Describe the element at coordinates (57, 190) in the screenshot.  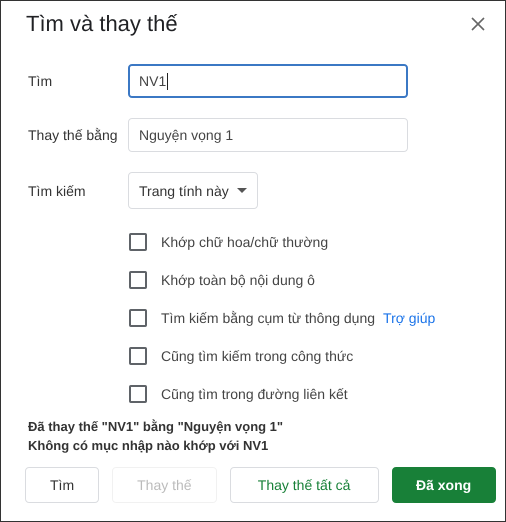
I see `field-label: Tìm kiếm` at that location.